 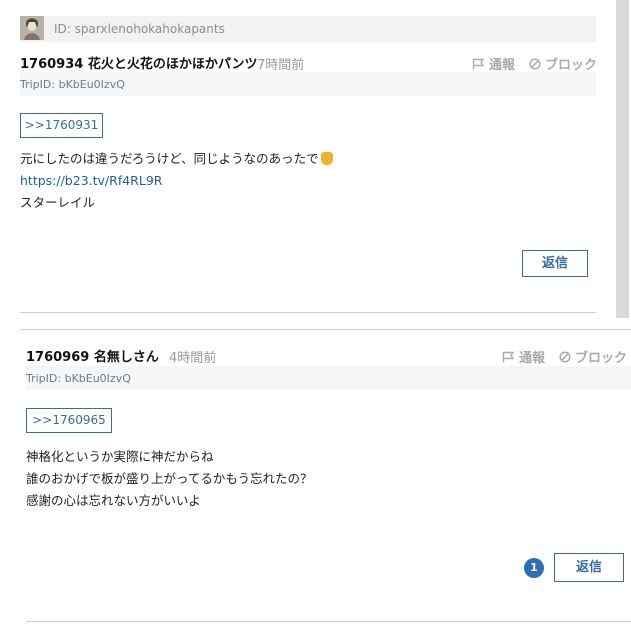 What do you see at coordinates (172, 64) in the screenshot?
I see `poster-name: 花火と火花のほかほかパンツ` at bounding box center [172, 64].